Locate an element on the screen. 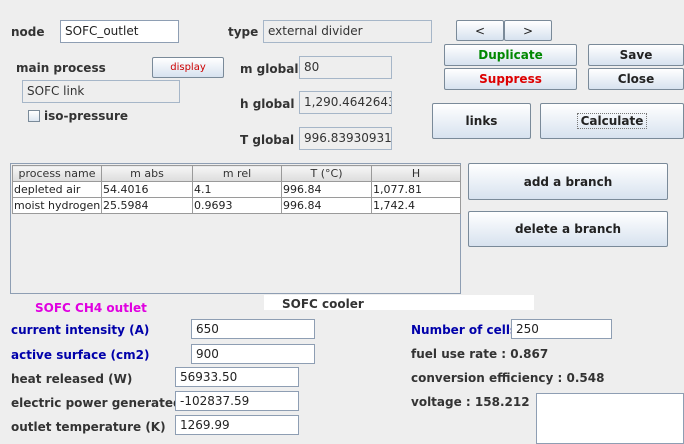 This screenshot has height=444, width=684. display-button: display is located at coordinates (188, 67).